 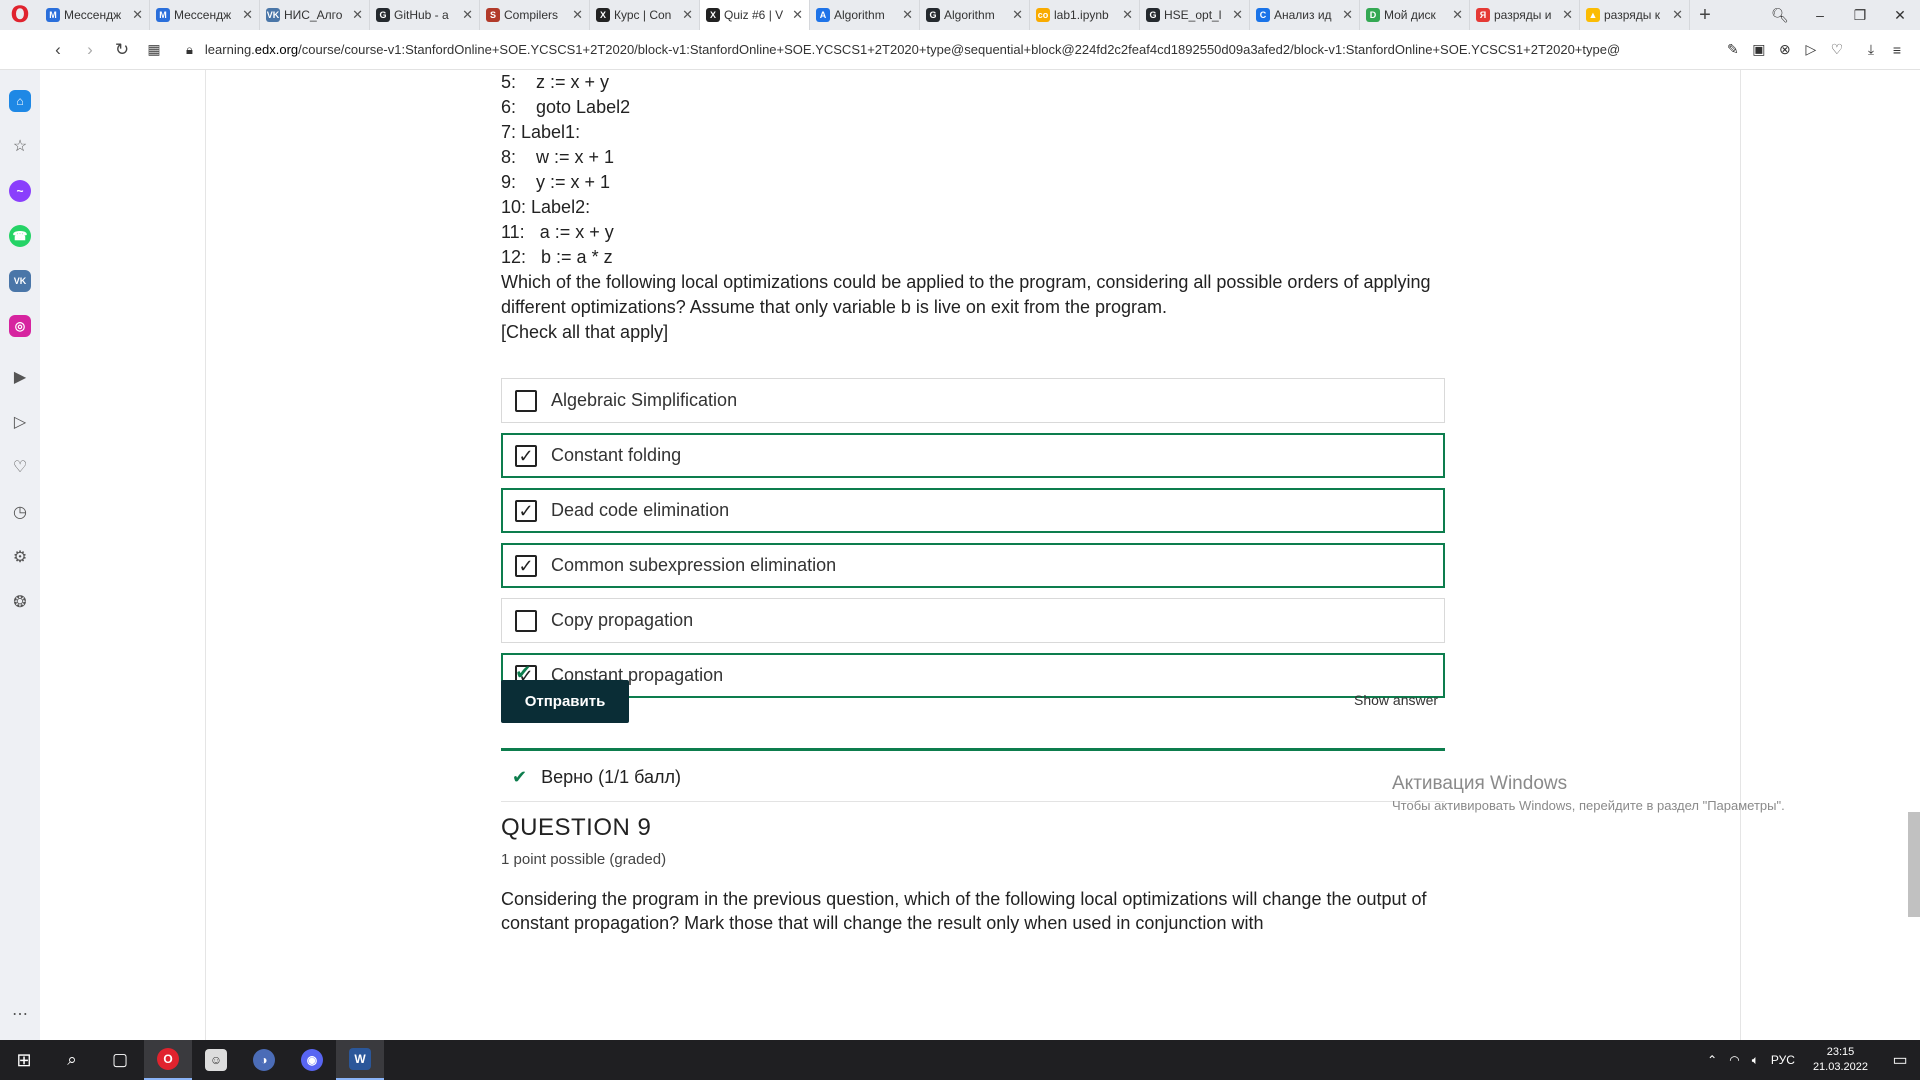 I want to click on lock-icon: 🔒︎, so click(x=189, y=50).